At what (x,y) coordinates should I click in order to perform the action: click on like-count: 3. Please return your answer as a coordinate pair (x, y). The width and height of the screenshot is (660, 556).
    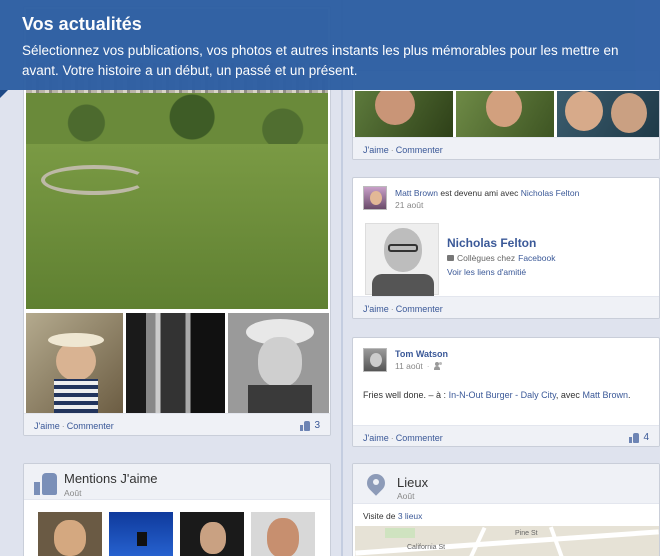
    Looking at the image, I should click on (310, 425).